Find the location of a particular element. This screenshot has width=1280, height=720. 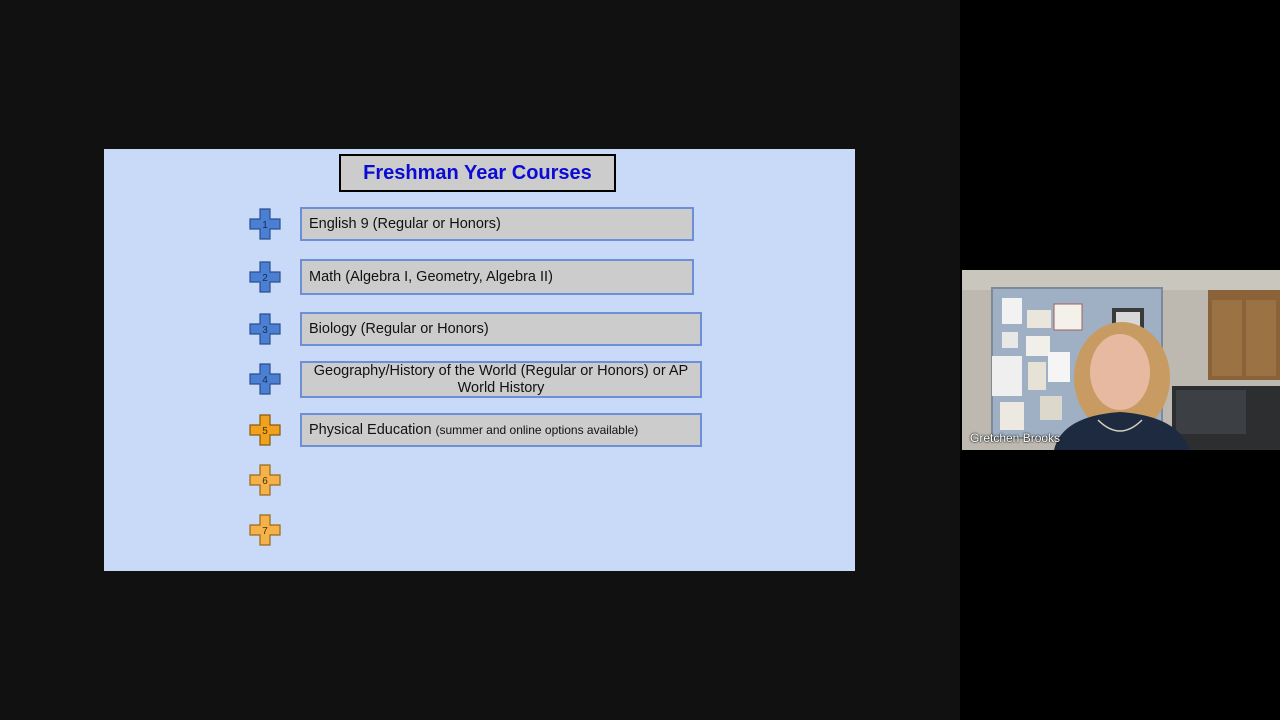

number-label-7: 7 is located at coordinates (265, 531).